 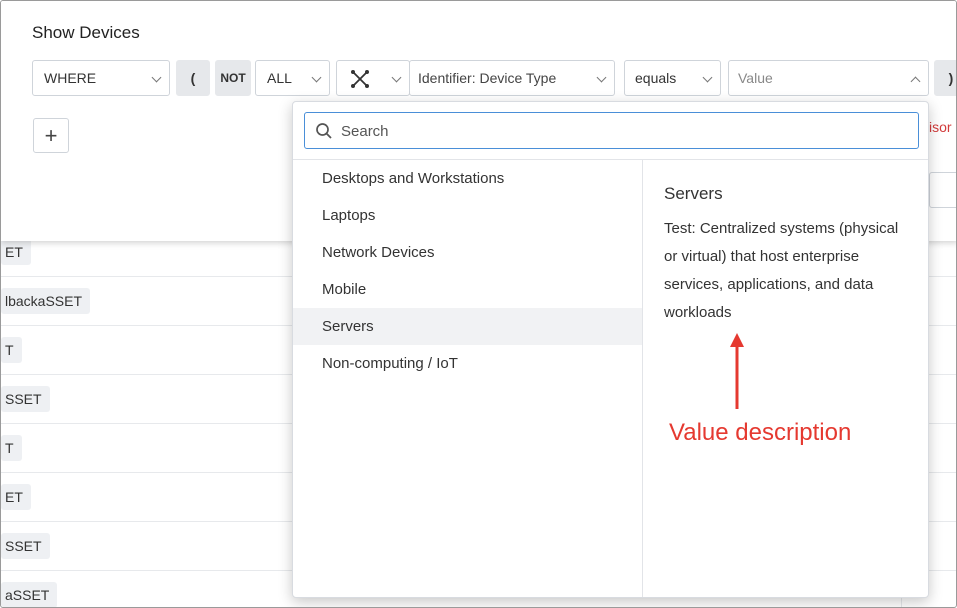 I want to click on option-network-devices: Network Devices, so click(x=467, y=252).